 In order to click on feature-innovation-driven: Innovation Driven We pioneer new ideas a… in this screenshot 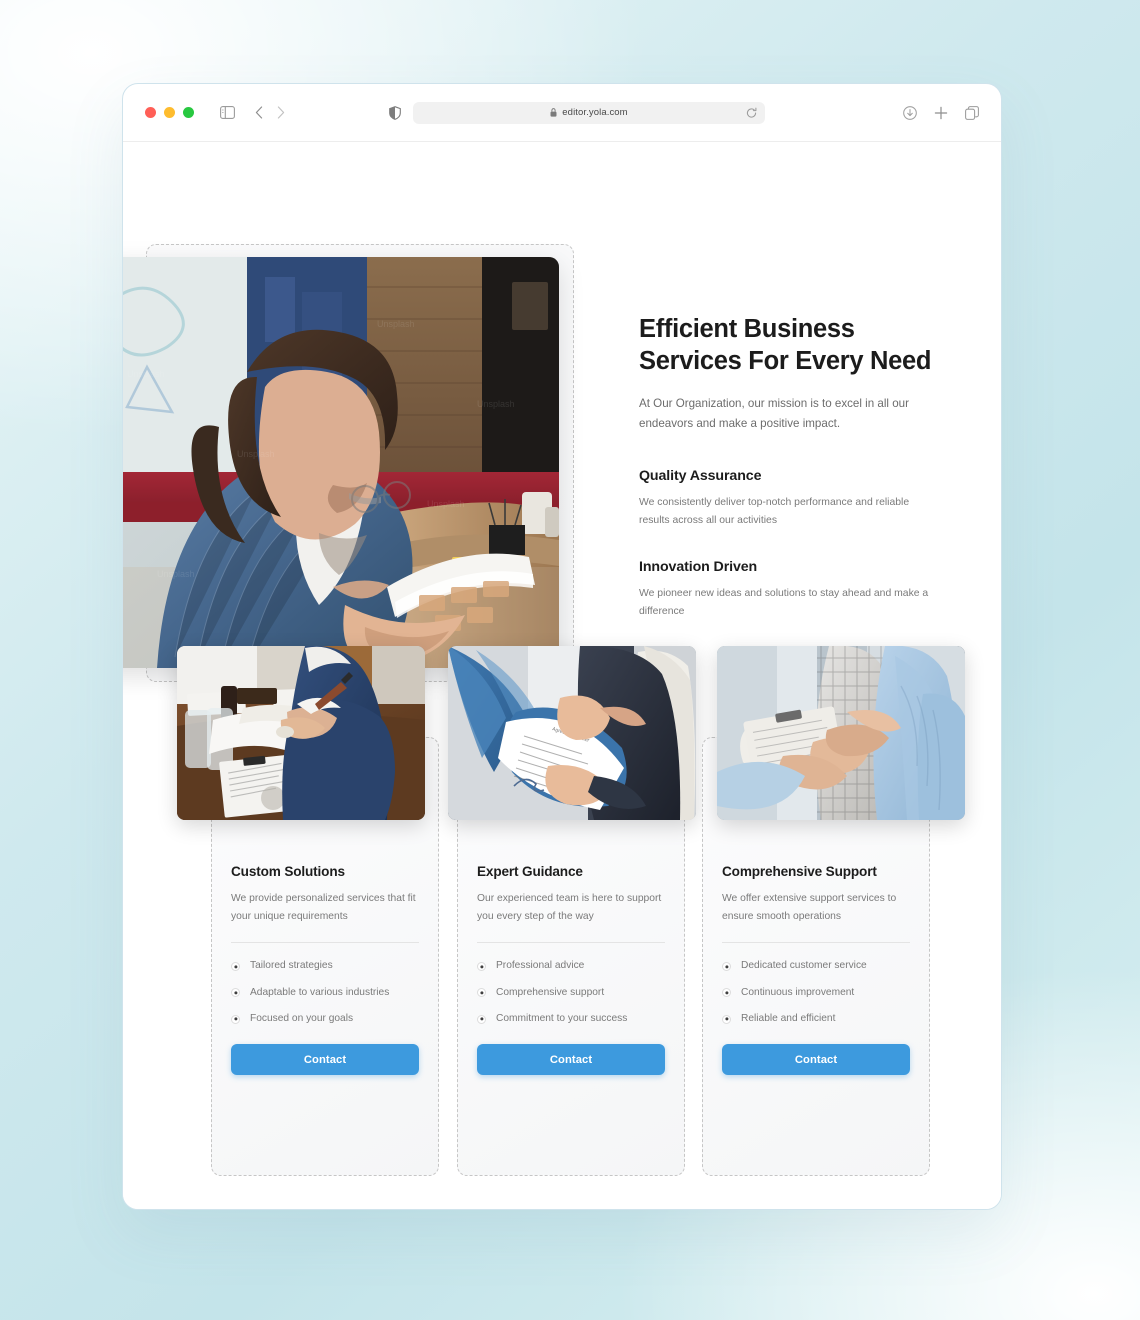, I will do `click(789, 590)`.